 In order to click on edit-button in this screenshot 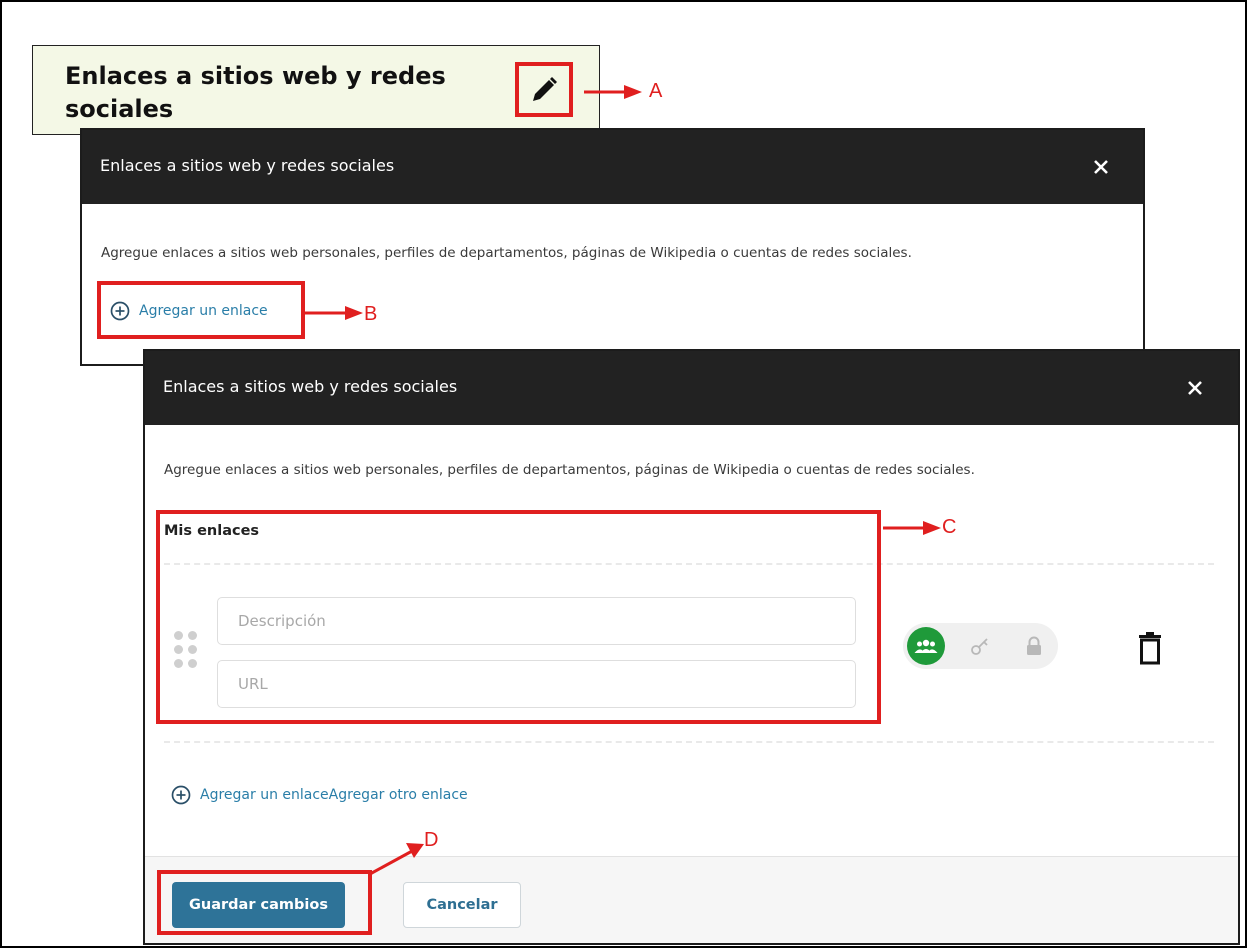, I will do `click(544, 89)`.